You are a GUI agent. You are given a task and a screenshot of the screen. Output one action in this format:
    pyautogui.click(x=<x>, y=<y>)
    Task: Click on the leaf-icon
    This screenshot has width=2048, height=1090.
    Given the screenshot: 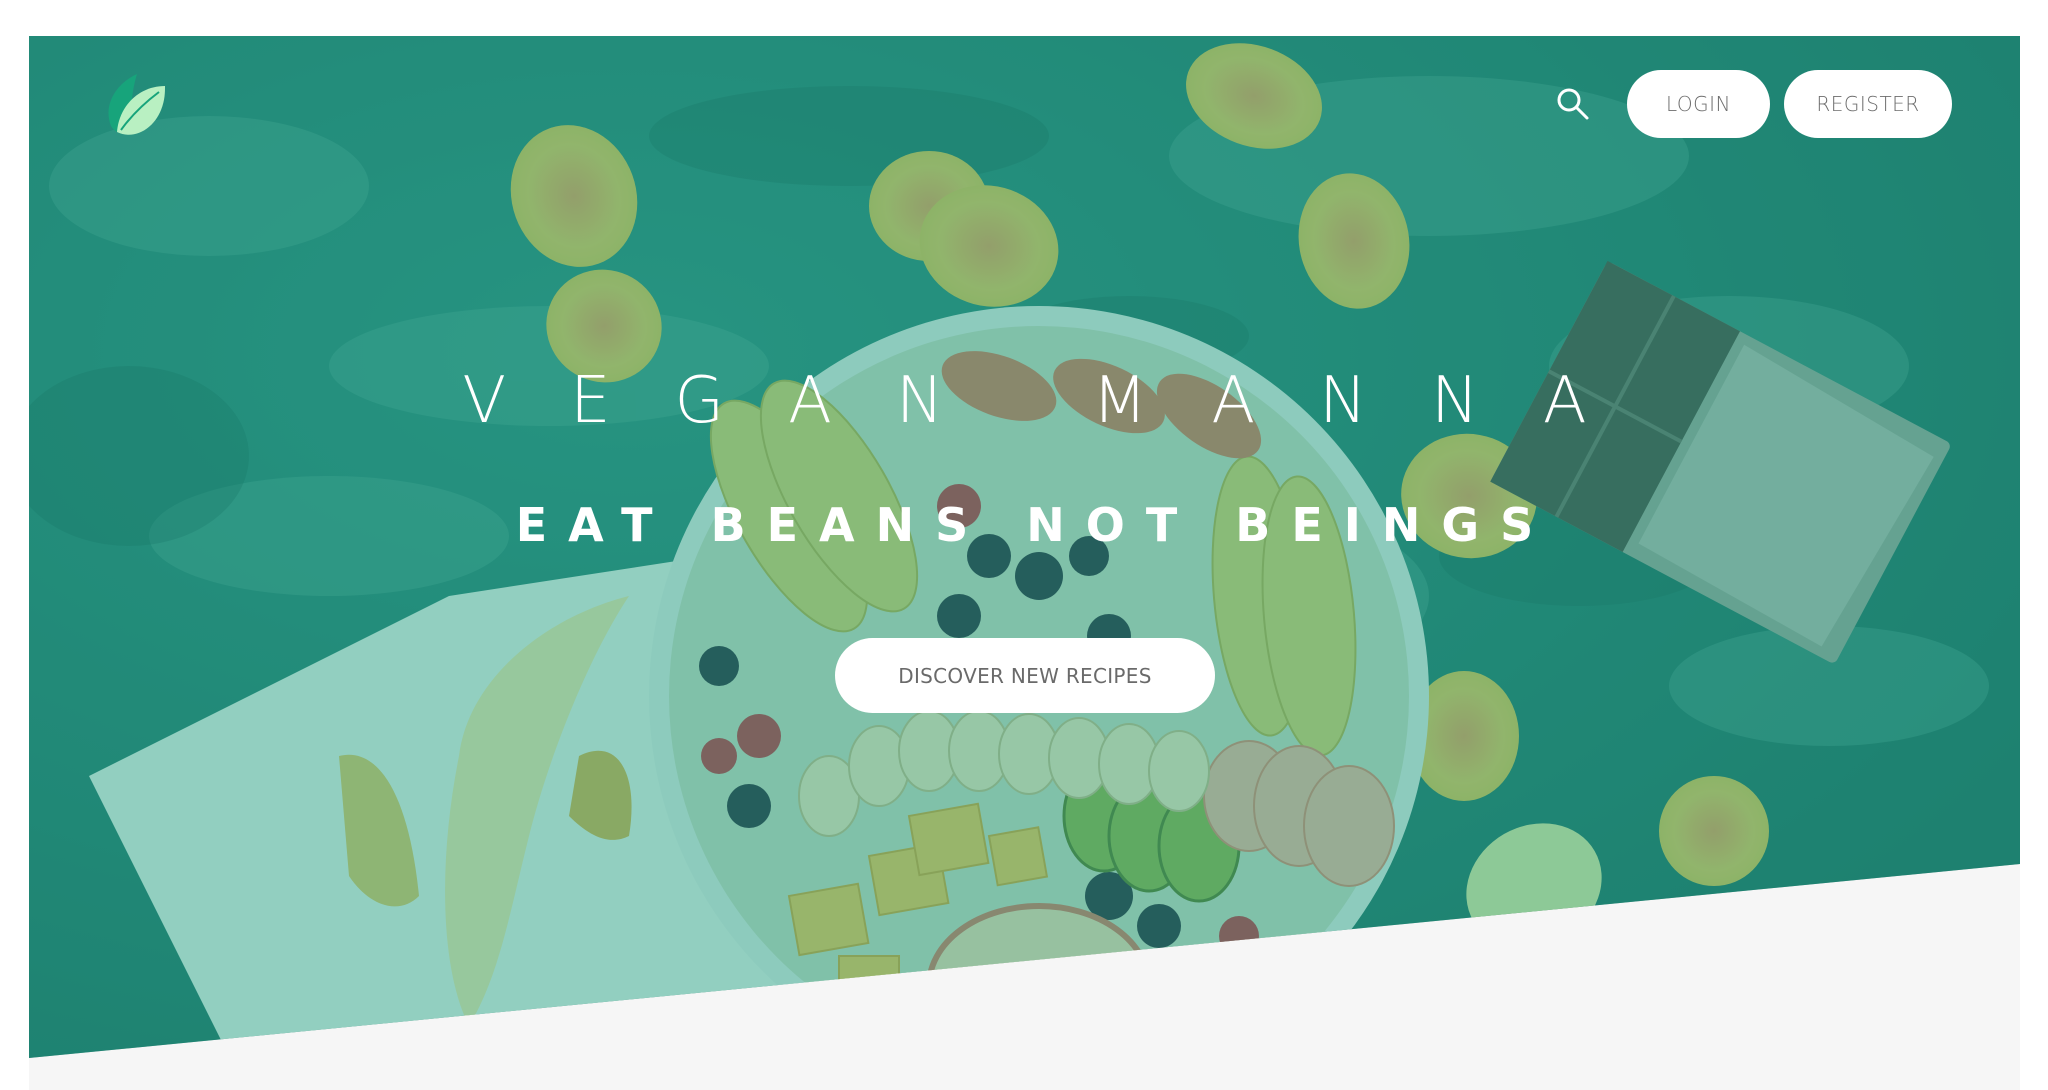 What is the action you would take?
    pyautogui.click(x=134, y=106)
    